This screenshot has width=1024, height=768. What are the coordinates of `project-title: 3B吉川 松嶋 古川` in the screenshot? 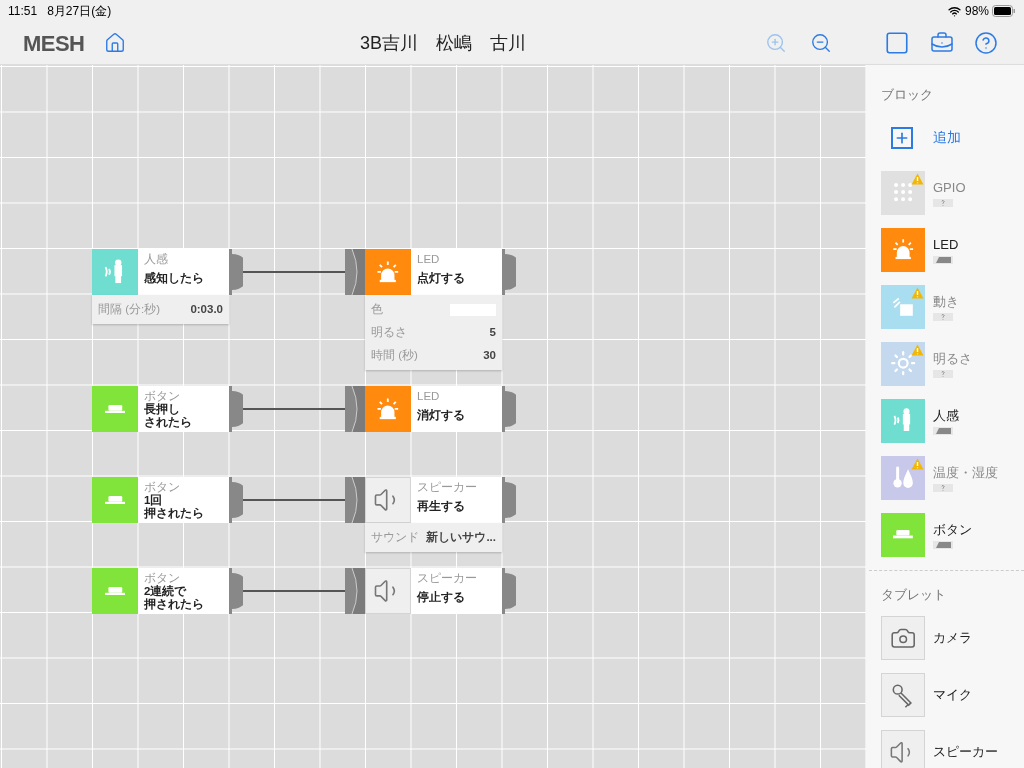 It's located at (443, 43).